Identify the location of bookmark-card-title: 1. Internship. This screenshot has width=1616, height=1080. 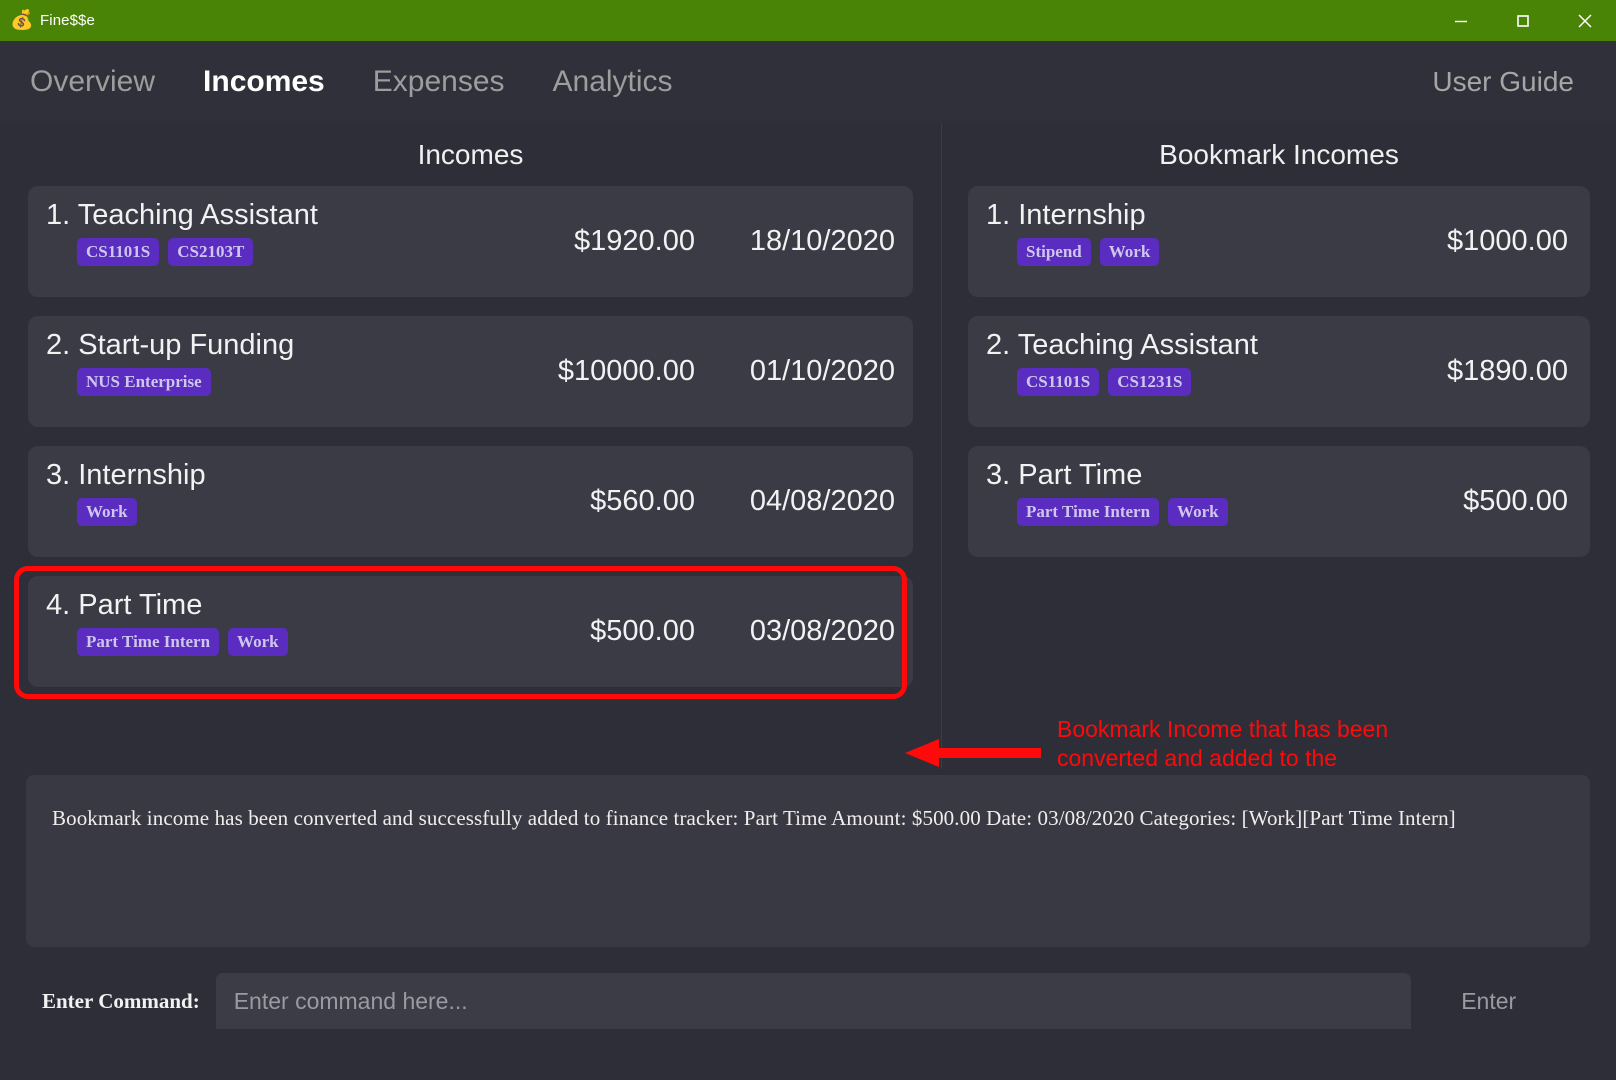
(1066, 215).